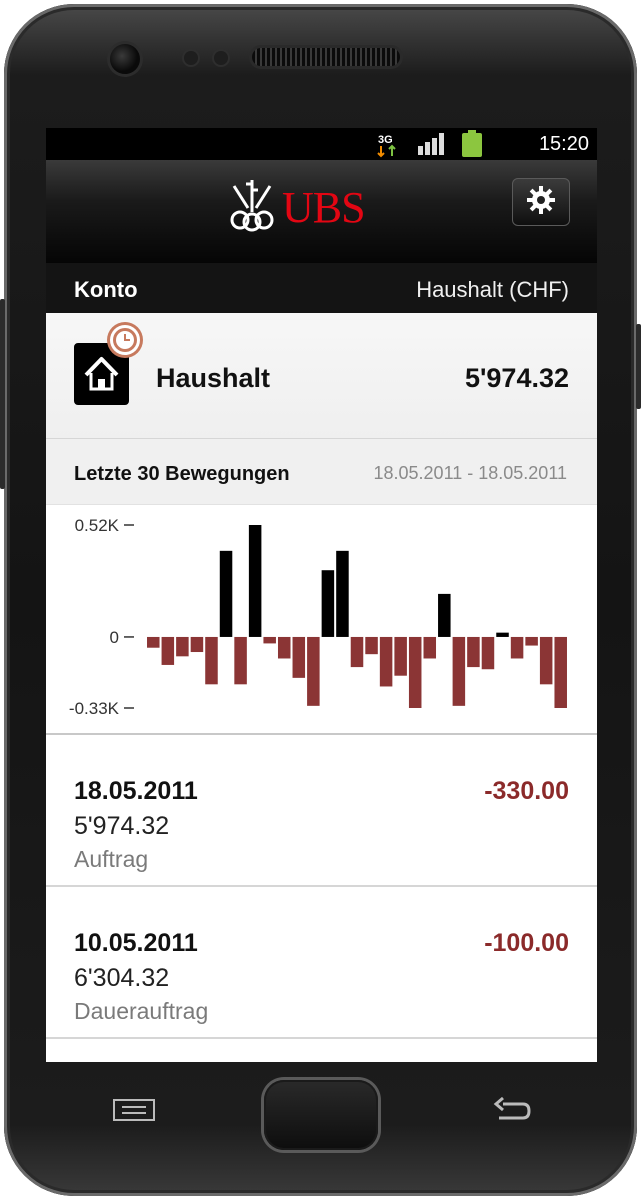 The width and height of the screenshot is (641, 1200). Describe the element at coordinates (385, 140) in the screenshot. I see `svg-text: 3G` at that location.